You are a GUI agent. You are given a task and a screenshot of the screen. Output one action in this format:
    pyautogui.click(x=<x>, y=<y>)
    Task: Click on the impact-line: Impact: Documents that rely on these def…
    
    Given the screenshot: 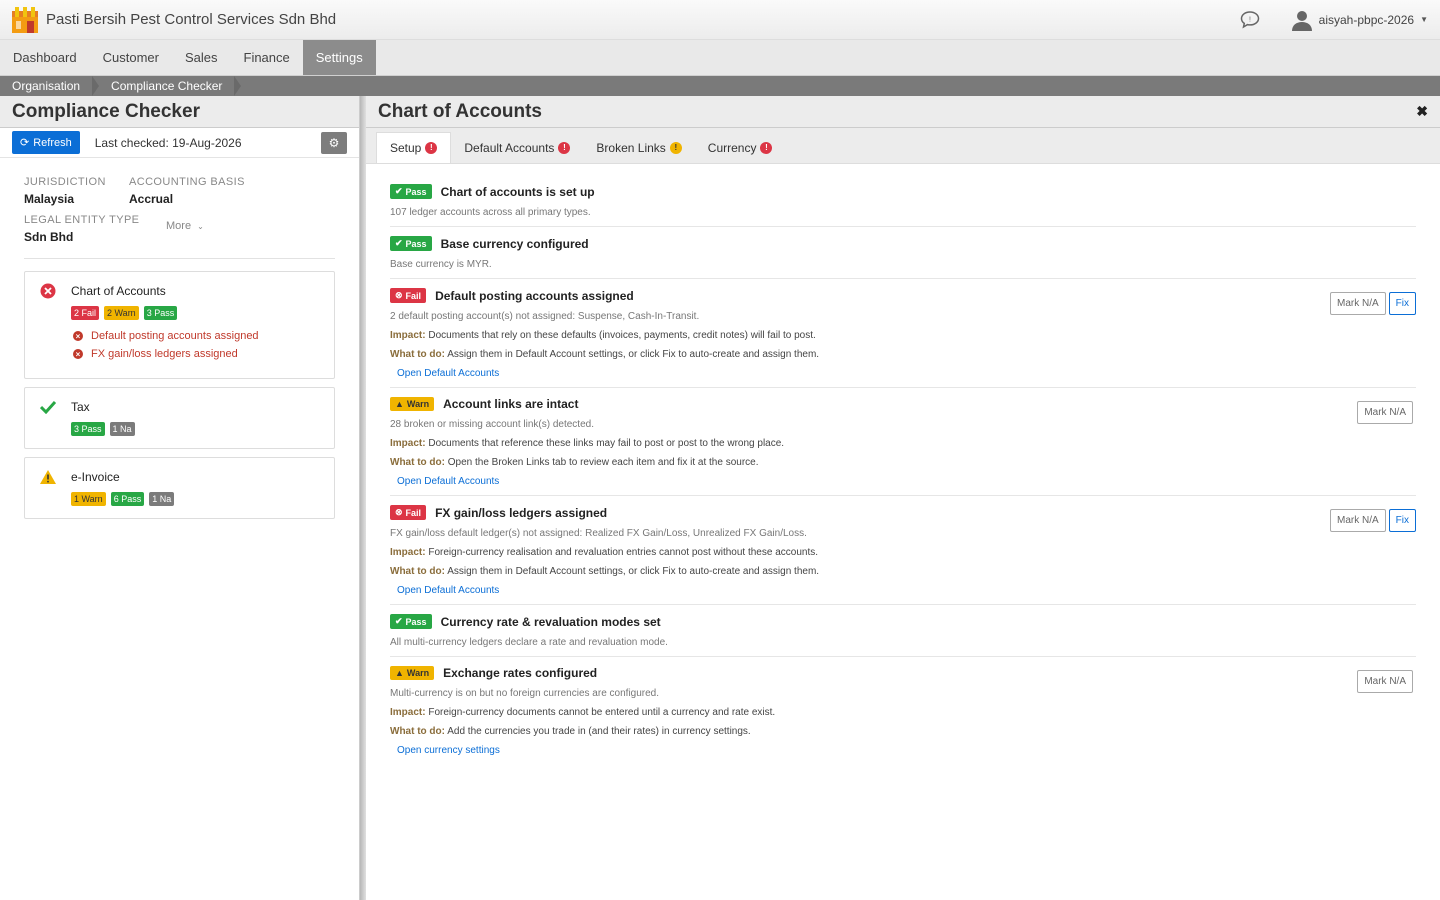 What is the action you would take?
    pyautogui.click(x=903, y=335)
    